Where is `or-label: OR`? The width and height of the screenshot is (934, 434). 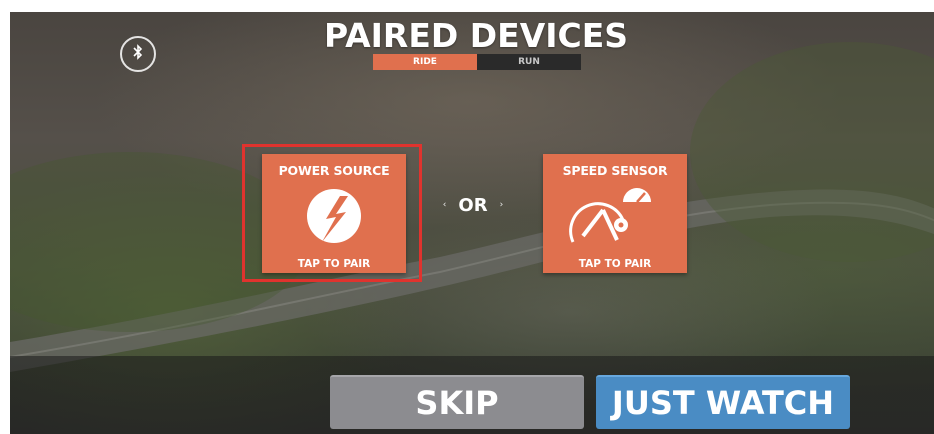 or-label: OR is located at coordinates (473, 205).